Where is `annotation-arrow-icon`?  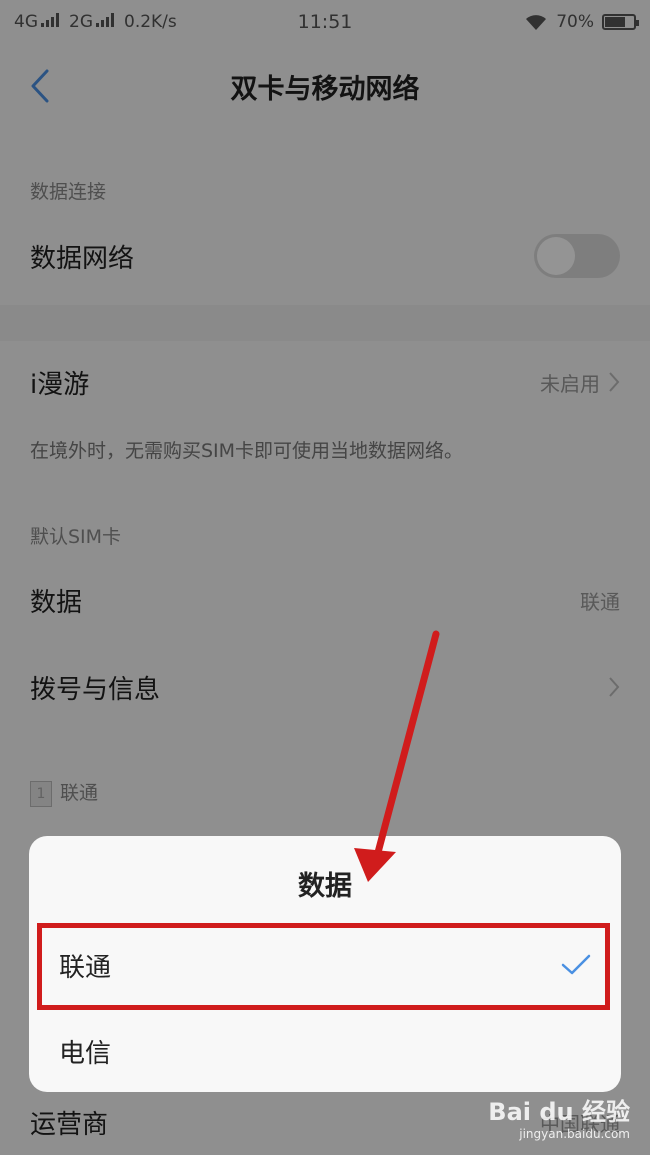
annotation-arrow-icon is located at coordinates (397, 756).